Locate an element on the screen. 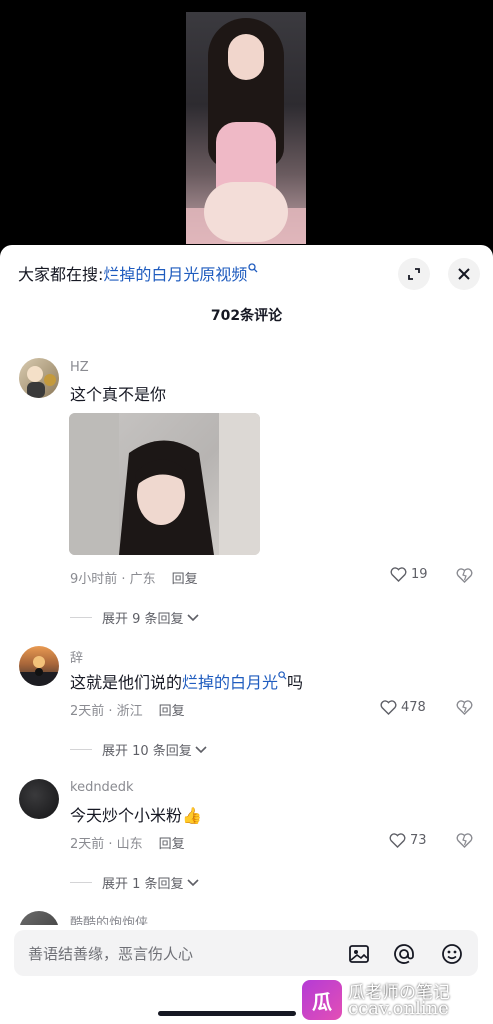  comment-meta: 9小时前 · 广东 回复 is located at coordinates (134, 577).